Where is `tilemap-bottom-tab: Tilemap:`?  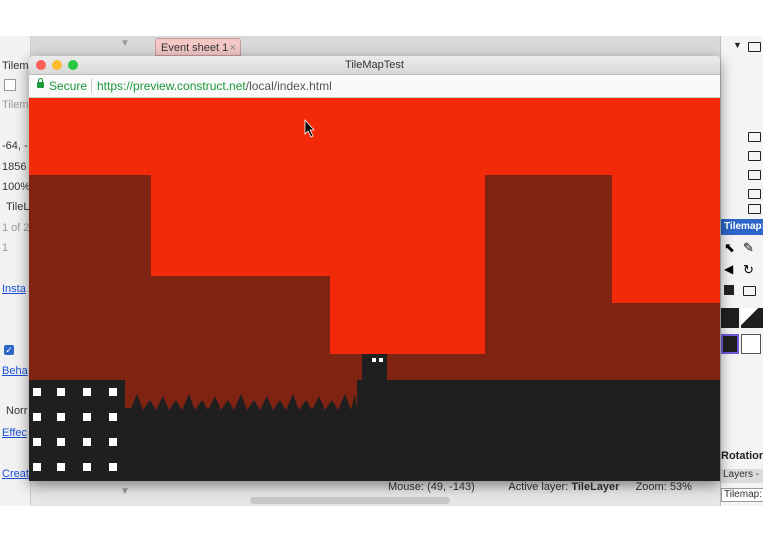
tilemap-bottom-tab: Tilemap: is located at coordinates (742, 495).